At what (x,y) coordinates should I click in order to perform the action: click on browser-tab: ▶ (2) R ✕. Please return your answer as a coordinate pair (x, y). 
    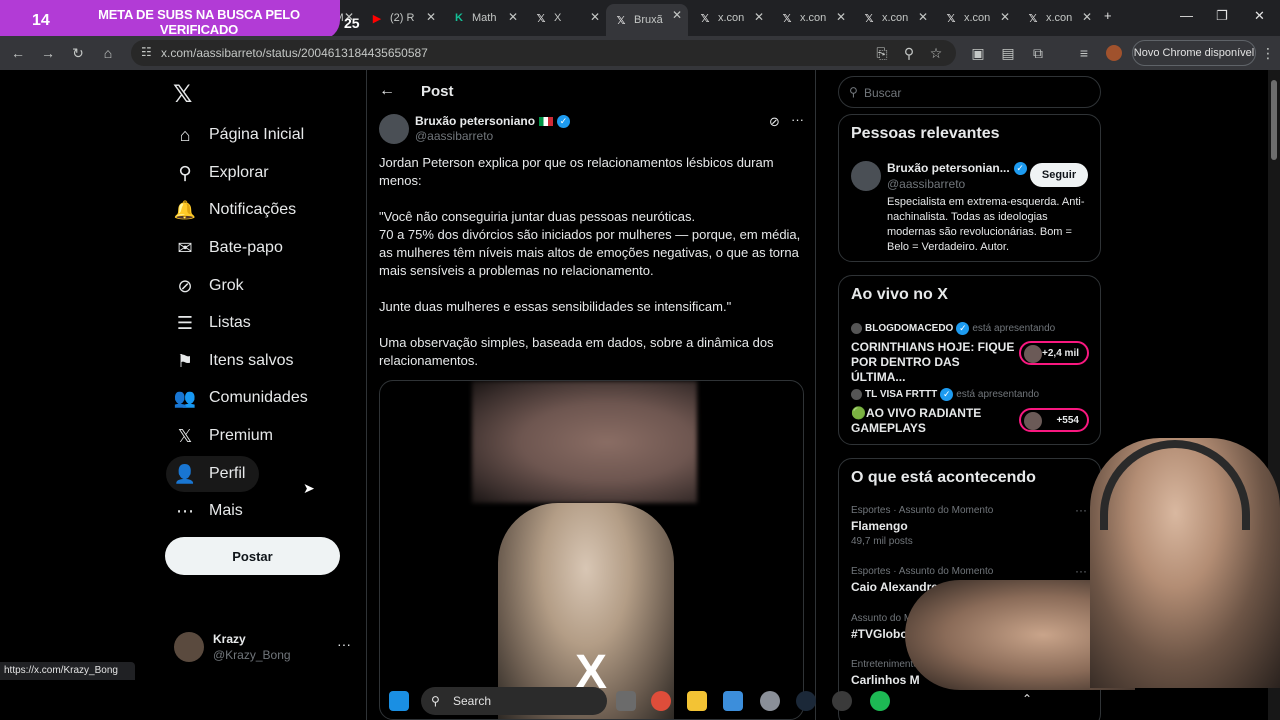
    Looking at the image, I should click on (402, 18).